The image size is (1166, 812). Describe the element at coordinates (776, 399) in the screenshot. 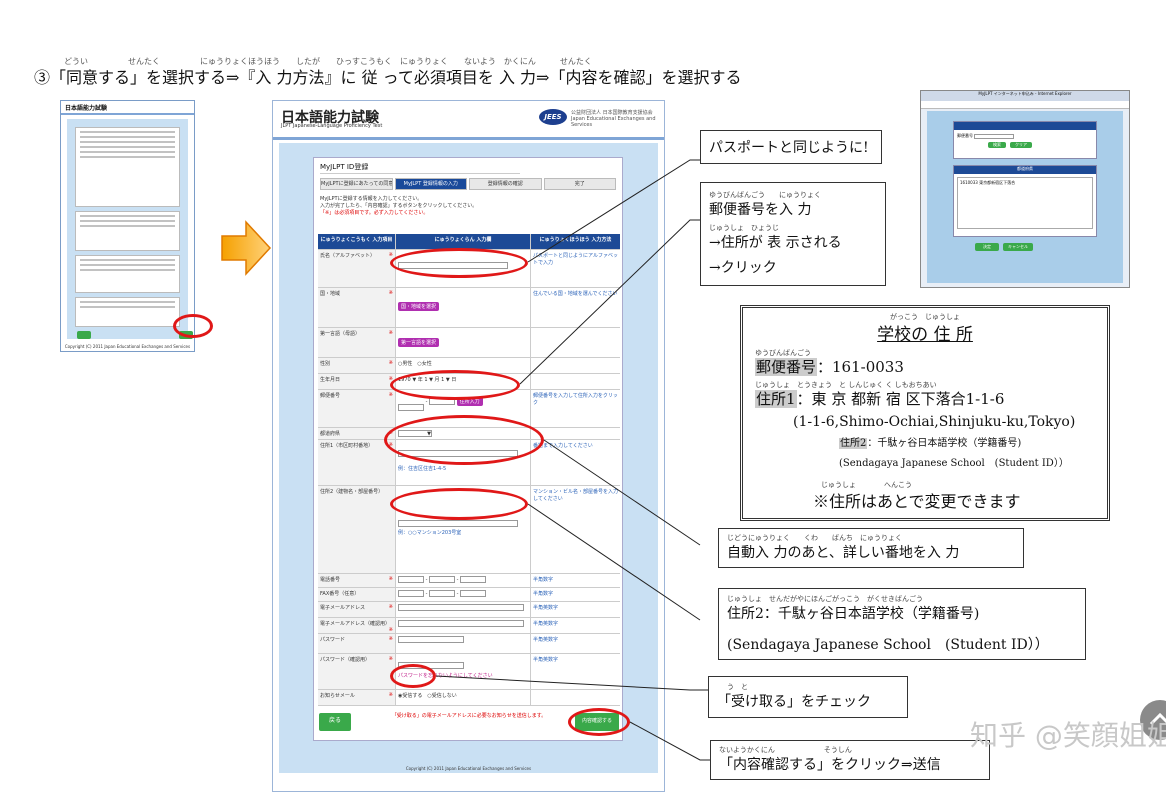

I see `addr1-label: 住所1` at that location.